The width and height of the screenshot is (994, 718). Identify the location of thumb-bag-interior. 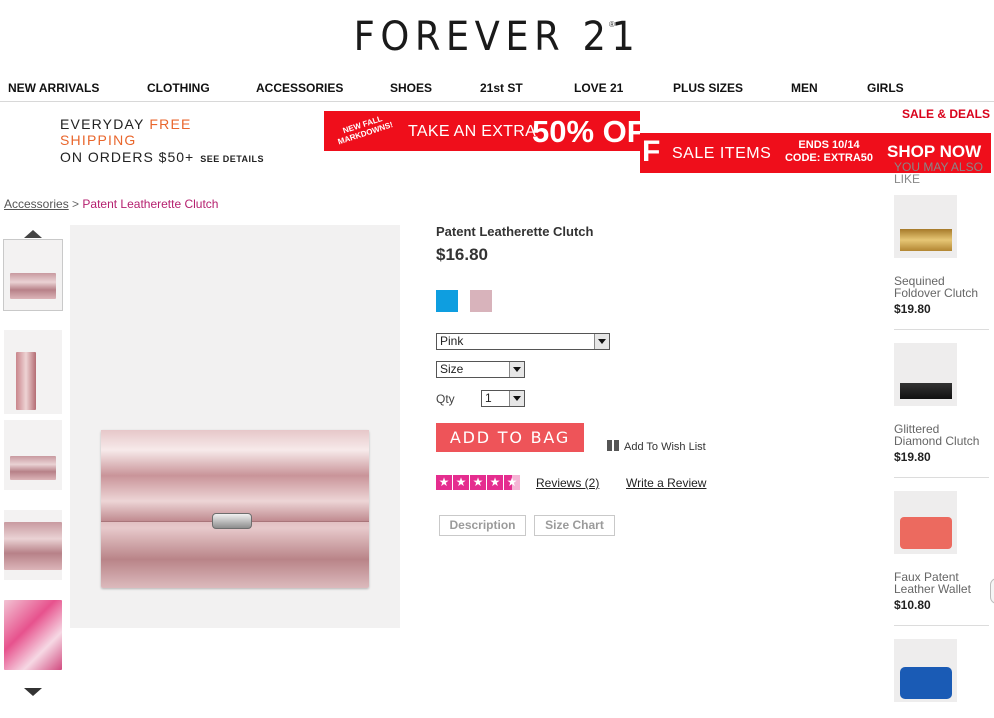
(33, 635).